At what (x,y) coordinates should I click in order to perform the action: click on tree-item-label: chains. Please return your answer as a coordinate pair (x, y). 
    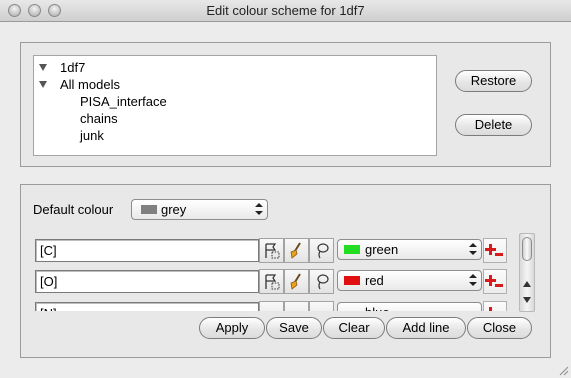
    Looking at the image, I should click on (99, 118).